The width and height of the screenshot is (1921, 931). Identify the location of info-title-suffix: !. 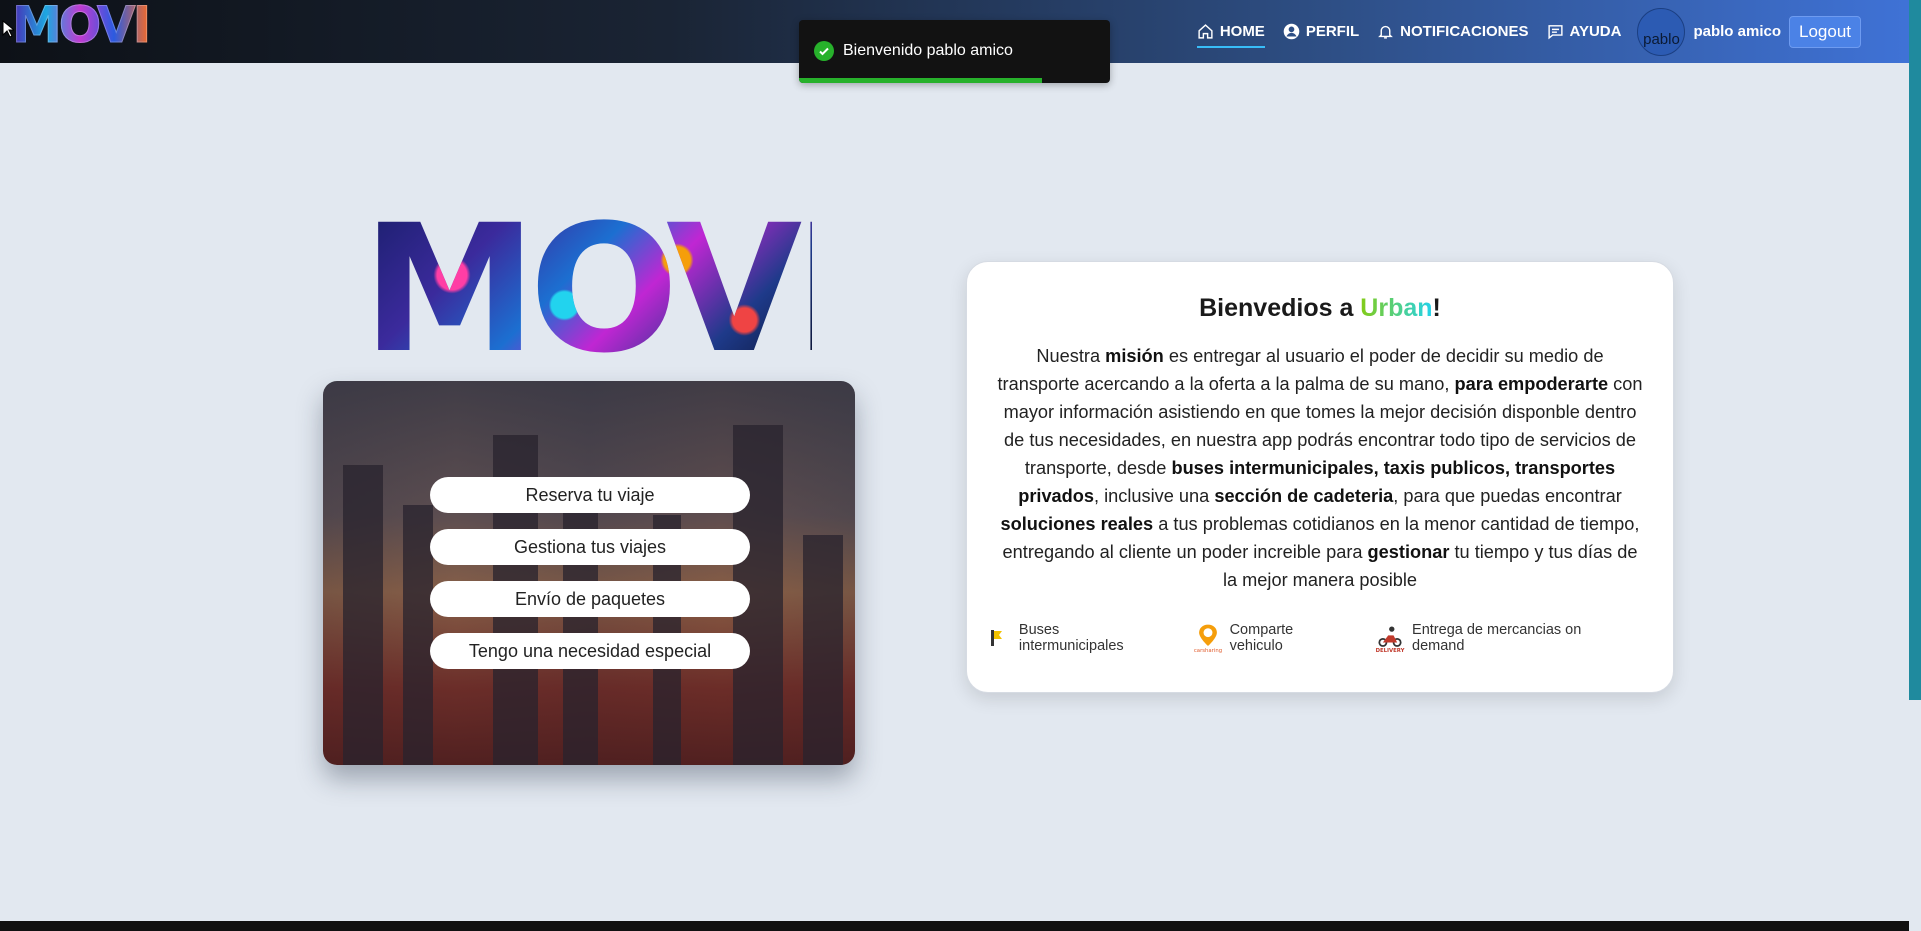
(1436, 308).